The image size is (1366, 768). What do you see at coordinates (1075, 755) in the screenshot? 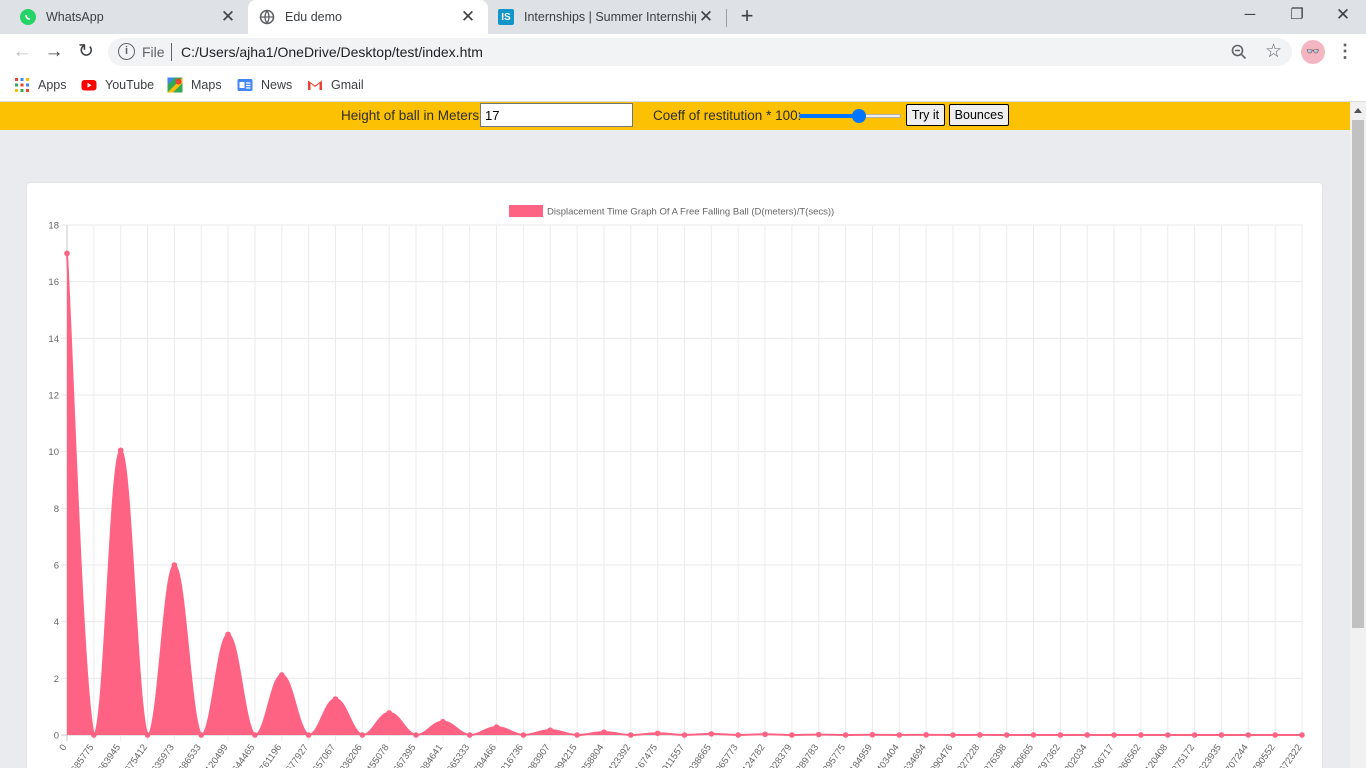
I see `x-tick-label: .202034` at bounding box center [1075, 755].